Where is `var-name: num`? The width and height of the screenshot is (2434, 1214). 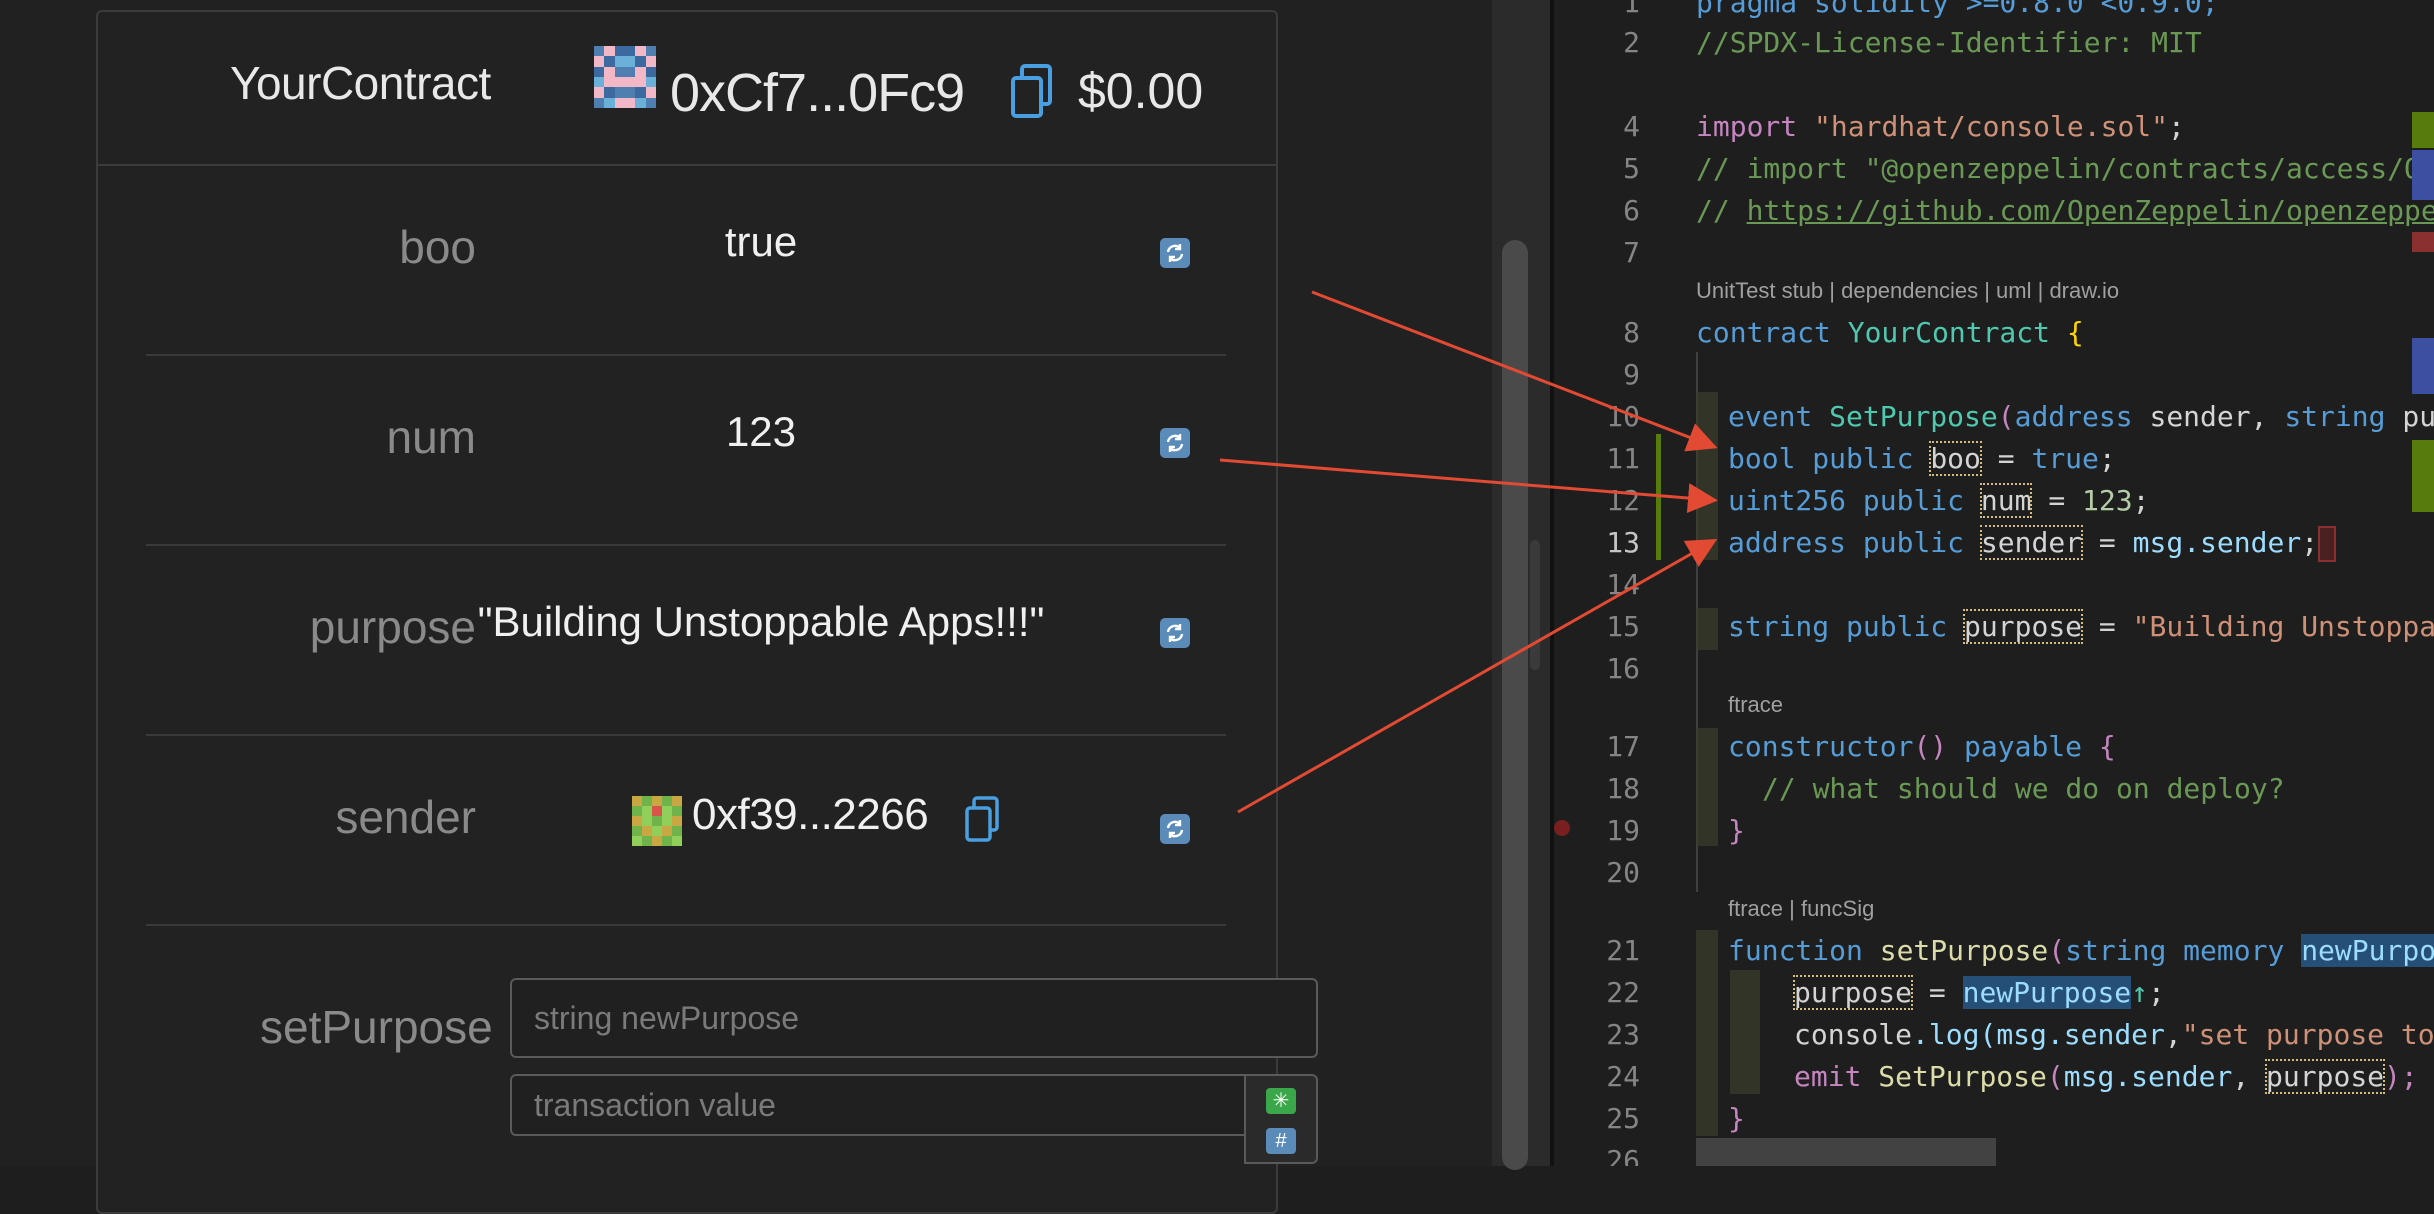
var-name: num is located at coordinates (2006, 500).